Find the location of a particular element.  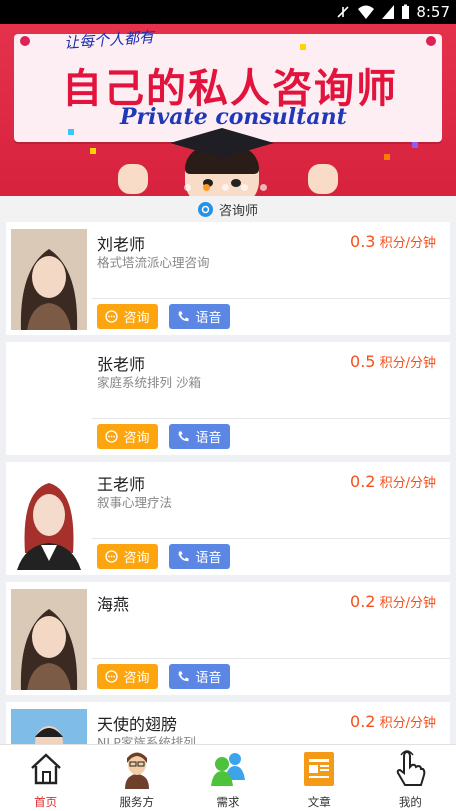

consultant-price: 0.5 积分/分钟 is located at coordinates (393, 361).